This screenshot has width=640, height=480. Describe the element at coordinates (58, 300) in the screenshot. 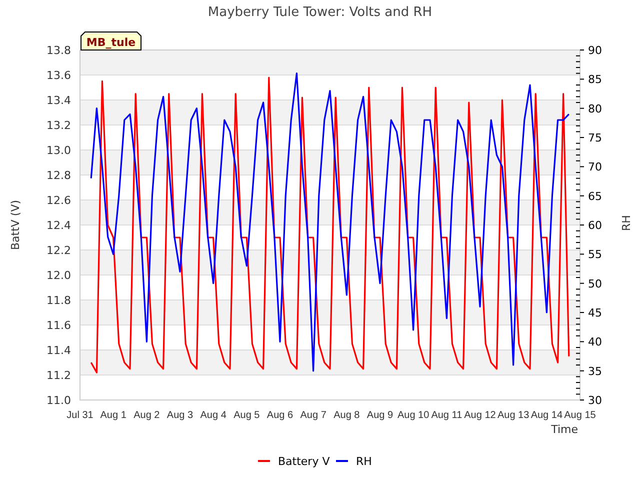

I see `y-axis-tick-label: 11.8` at that location.